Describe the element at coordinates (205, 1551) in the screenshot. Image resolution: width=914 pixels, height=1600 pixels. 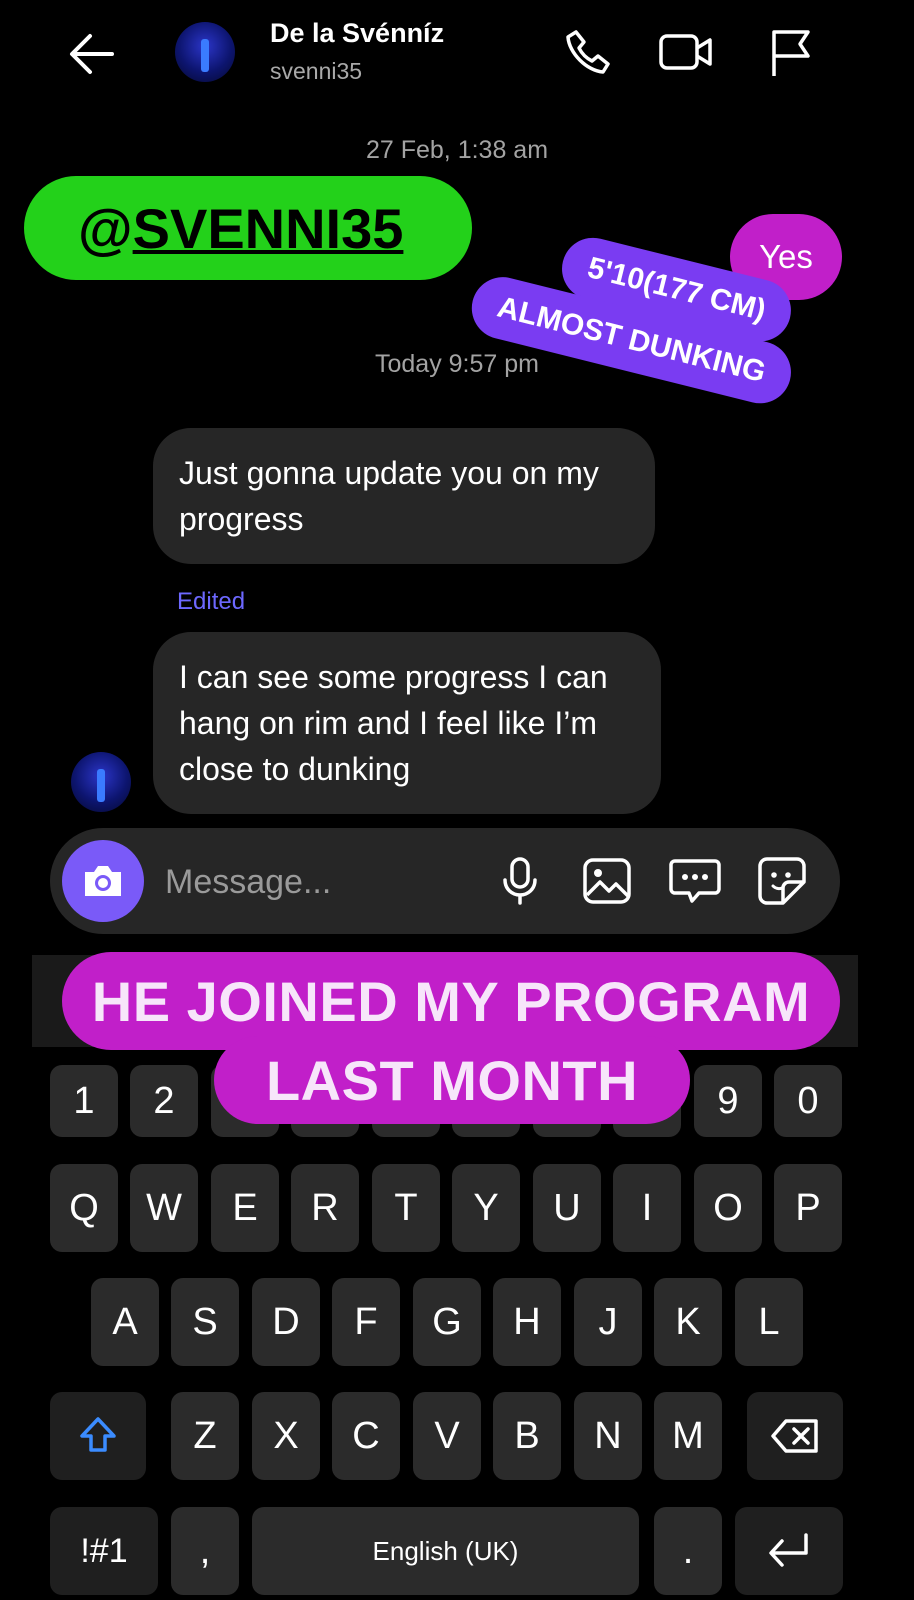
I see `comma-key: ,` at that location.